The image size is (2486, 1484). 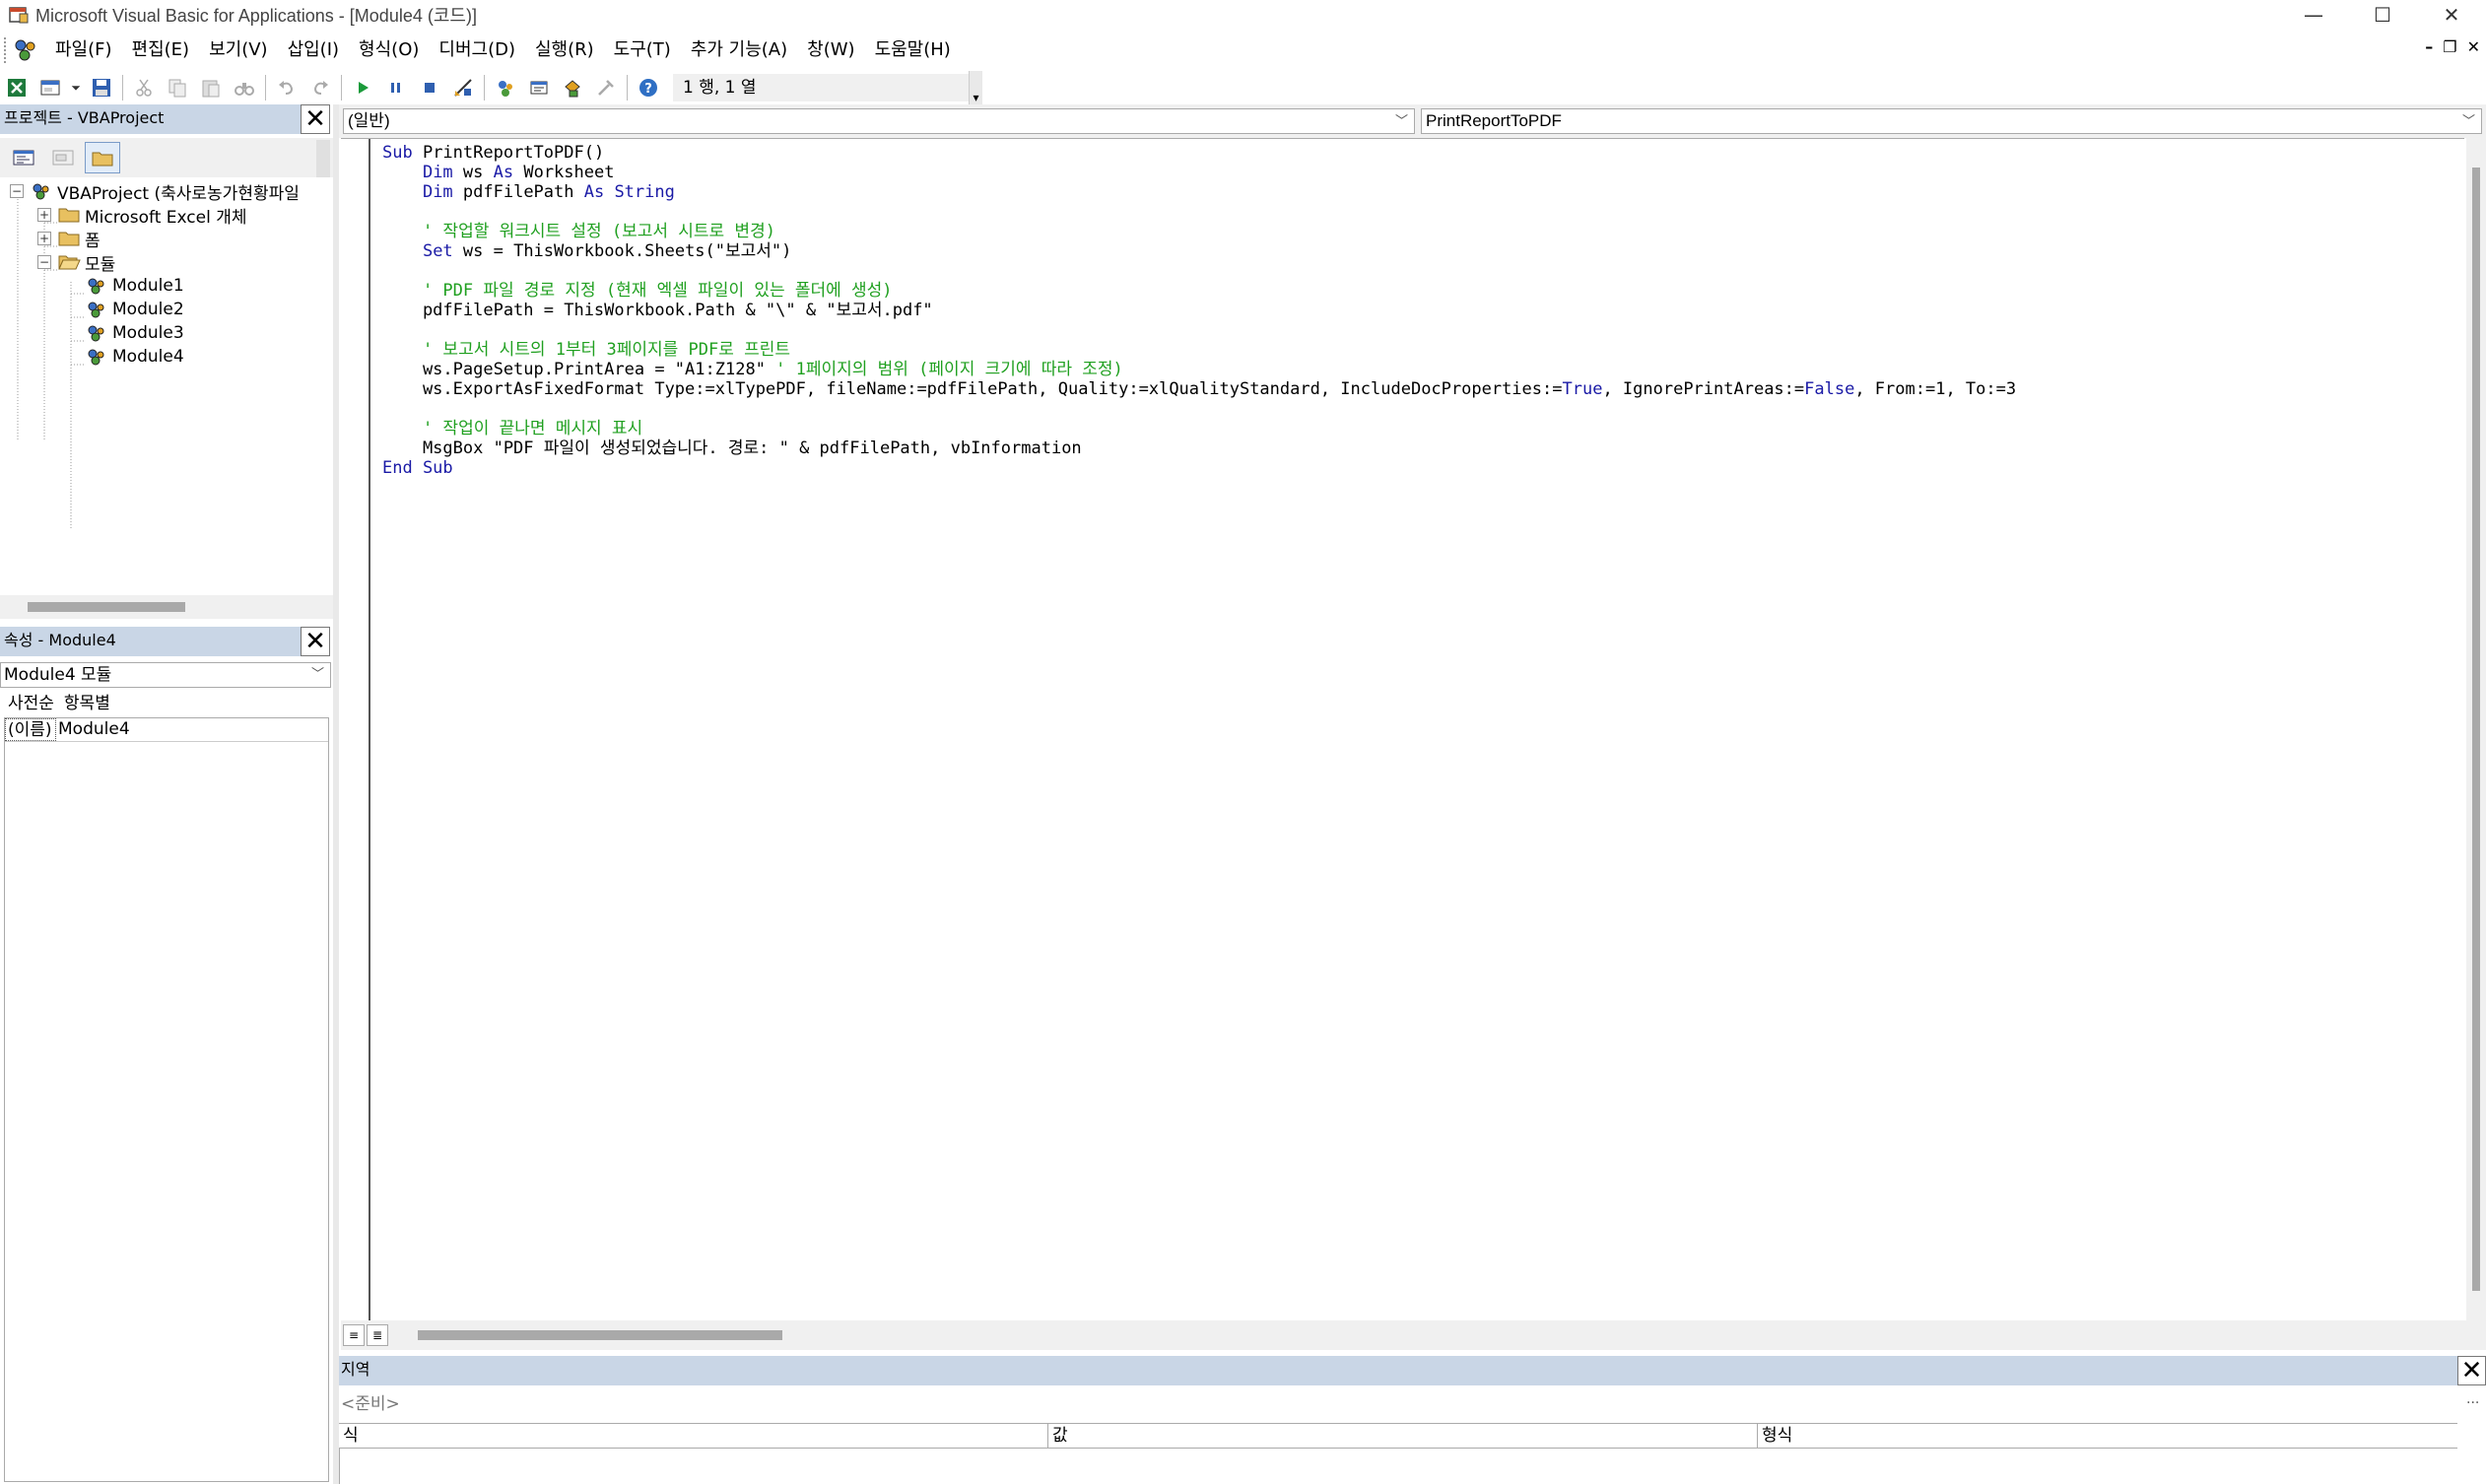 What do you see at coordinates (2449, 46) in the screenshot?
I see `mdi-restore-button: ❐` at bounding box center [2449, 46].